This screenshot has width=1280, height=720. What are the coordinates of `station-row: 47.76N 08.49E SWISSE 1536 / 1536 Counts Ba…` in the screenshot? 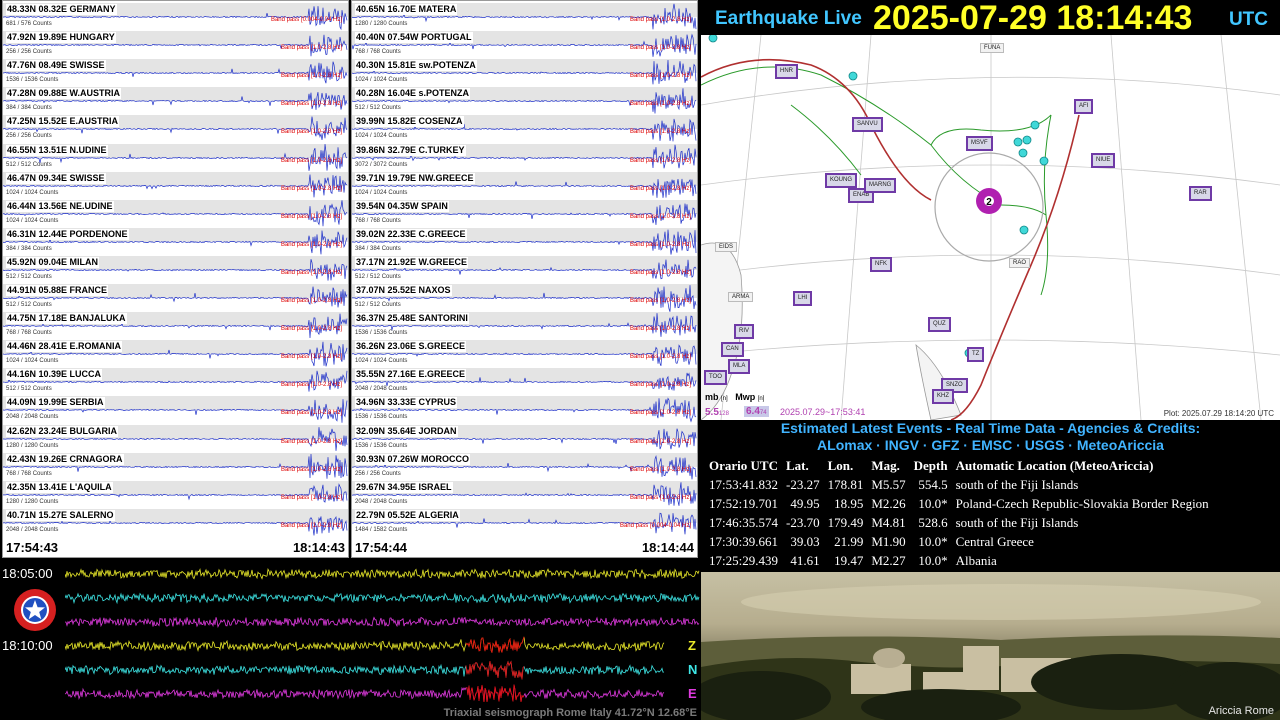 It's located at (175, 73).